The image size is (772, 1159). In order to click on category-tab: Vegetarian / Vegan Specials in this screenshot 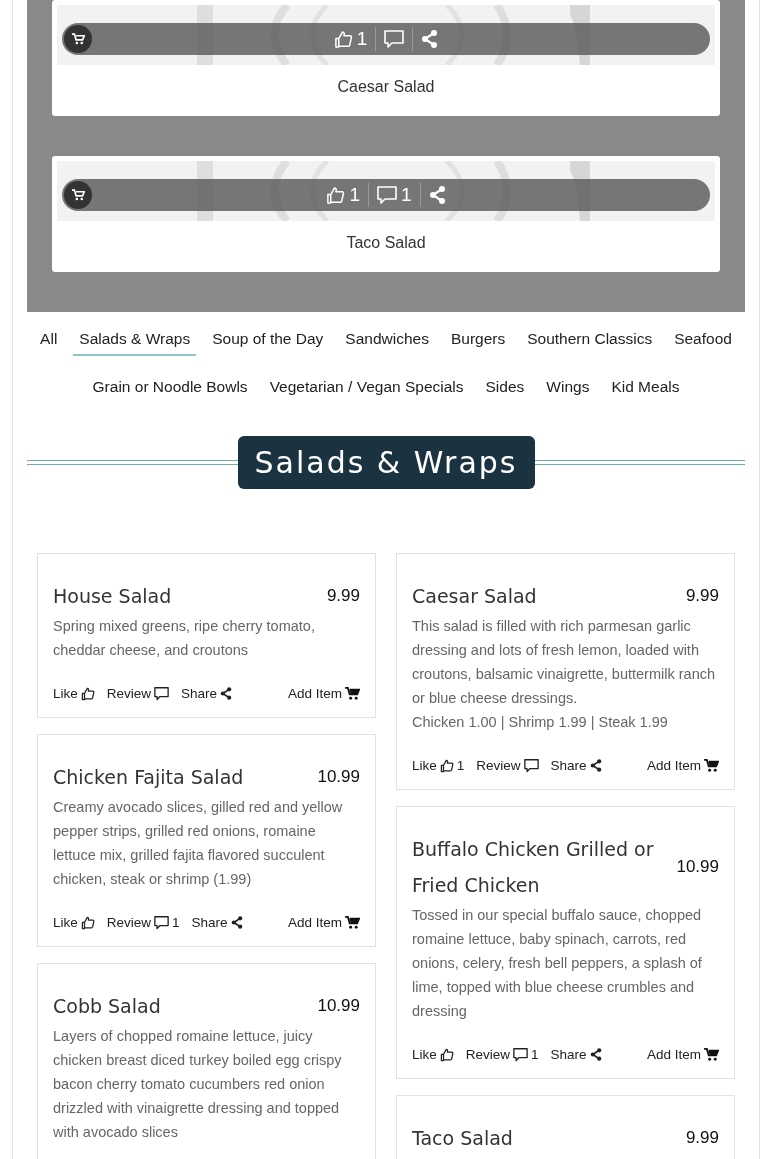, I will do `click(366, 389)`.